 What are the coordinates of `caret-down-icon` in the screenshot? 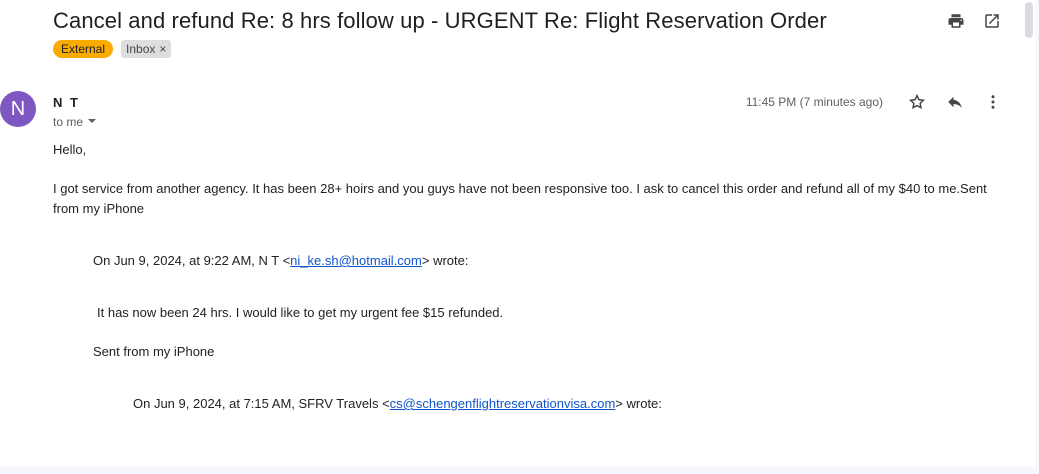 It's located at (92, 122).